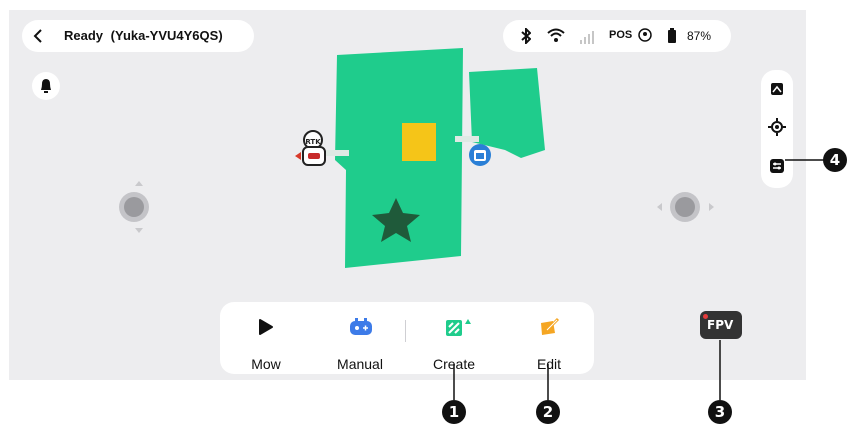 The image size is (847, 425). What do you see at coordinates (548, 412) in the screenshot?
I see `callout-2: 2` at bounding box center [548, 412].